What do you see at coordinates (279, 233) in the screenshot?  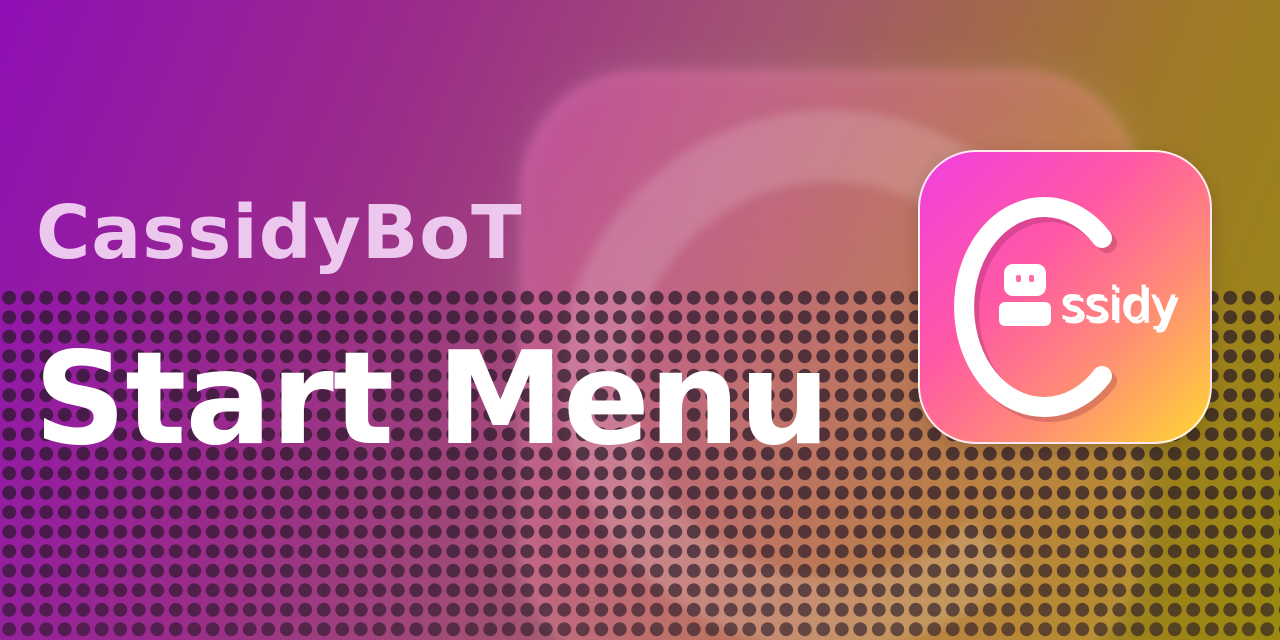 I see `app-name: CassidyBoT` at bounding box center [279, 233].